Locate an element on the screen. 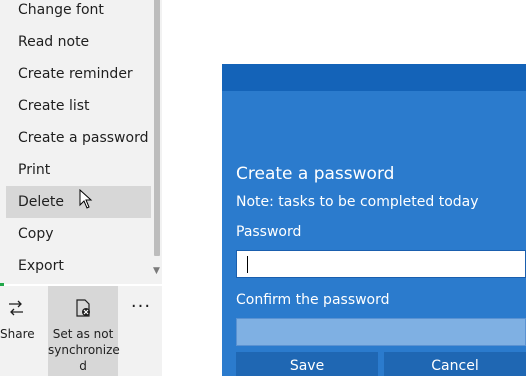 This screenshot has height=376, width=526. menu-scrollbar: ▼ is located at coordinates (157, 142).